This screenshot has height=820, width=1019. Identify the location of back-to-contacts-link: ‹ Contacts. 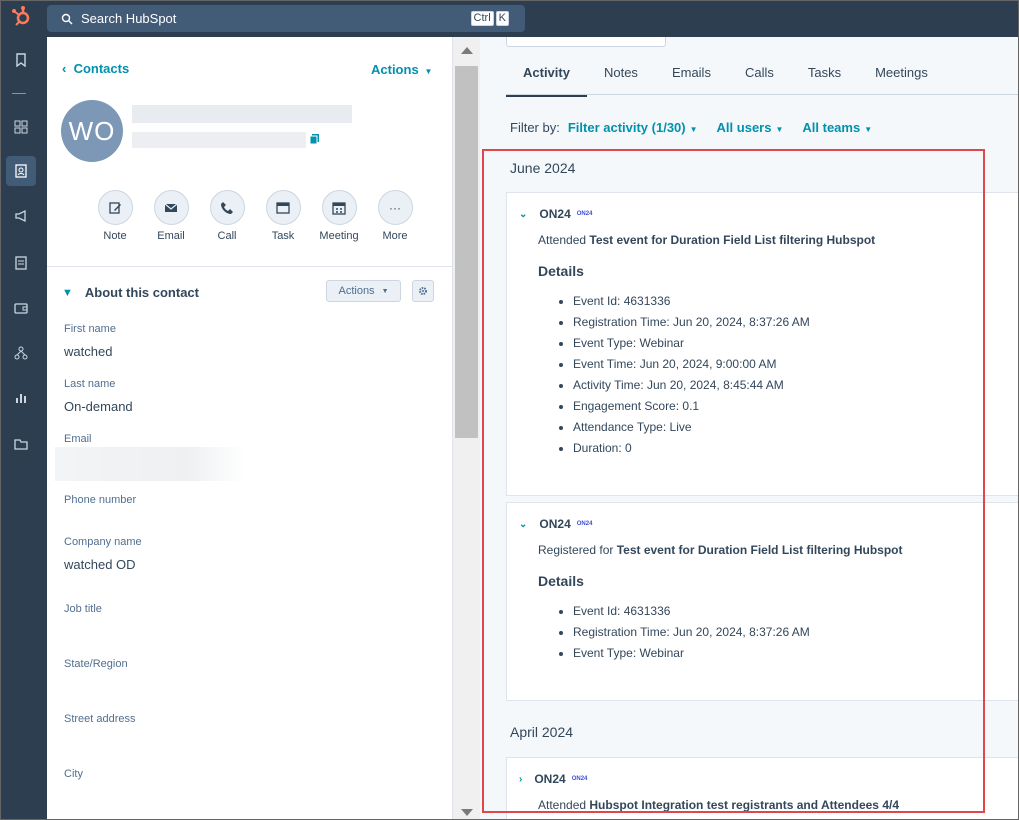
(95, 68).